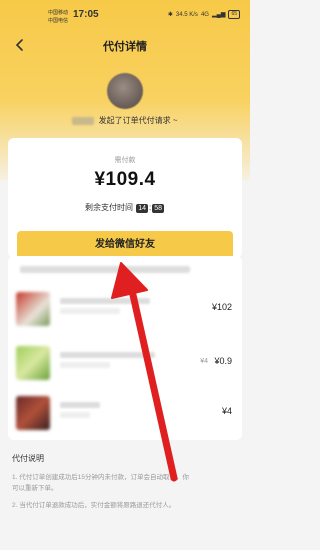  I want to click on list-item: ¥4, so click(125, 416).